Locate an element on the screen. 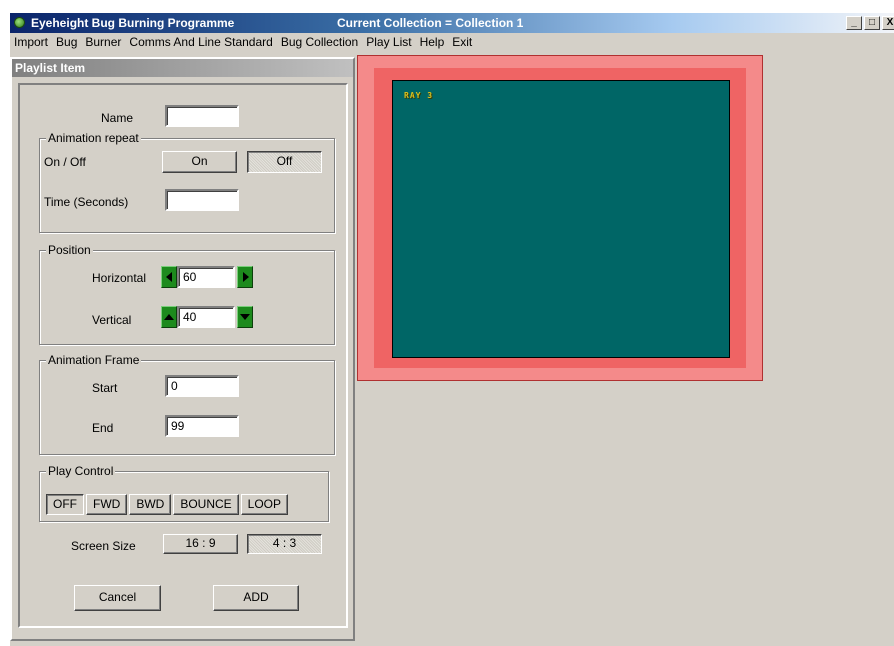  vertical-input: 40 is located at coordinates (206, 317).